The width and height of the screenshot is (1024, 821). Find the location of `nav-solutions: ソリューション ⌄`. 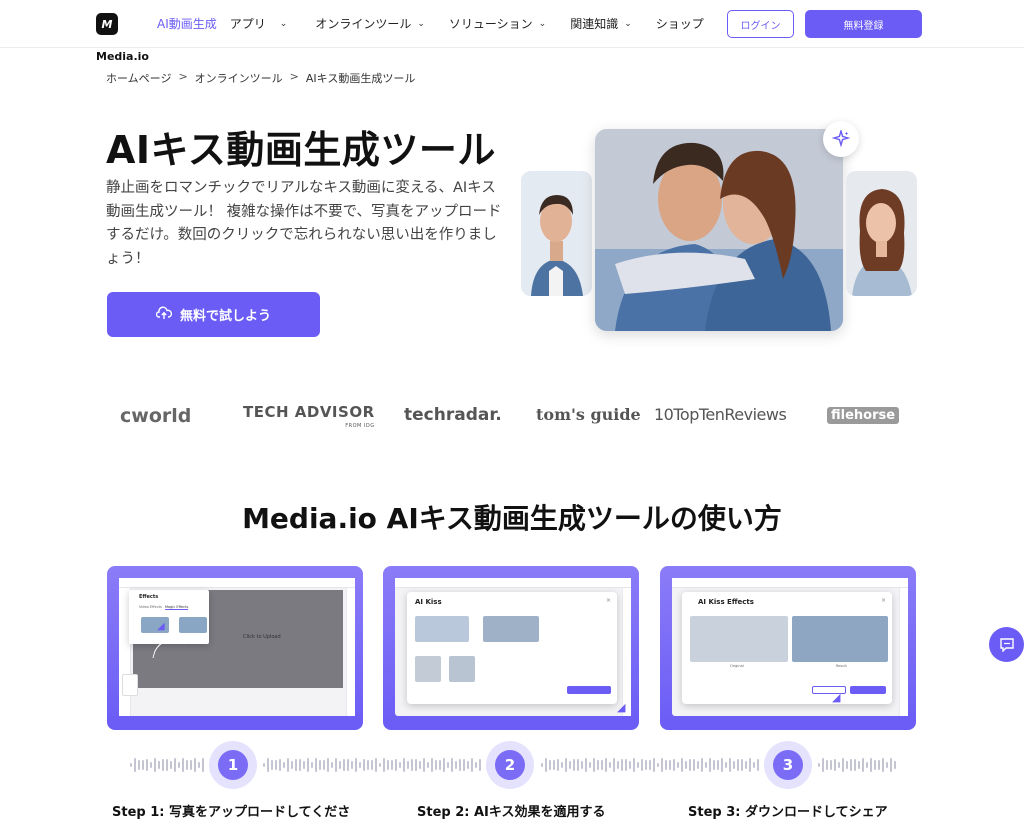

nav-solutions: ソリューション ⌄ is located at coordinates (497, 23).